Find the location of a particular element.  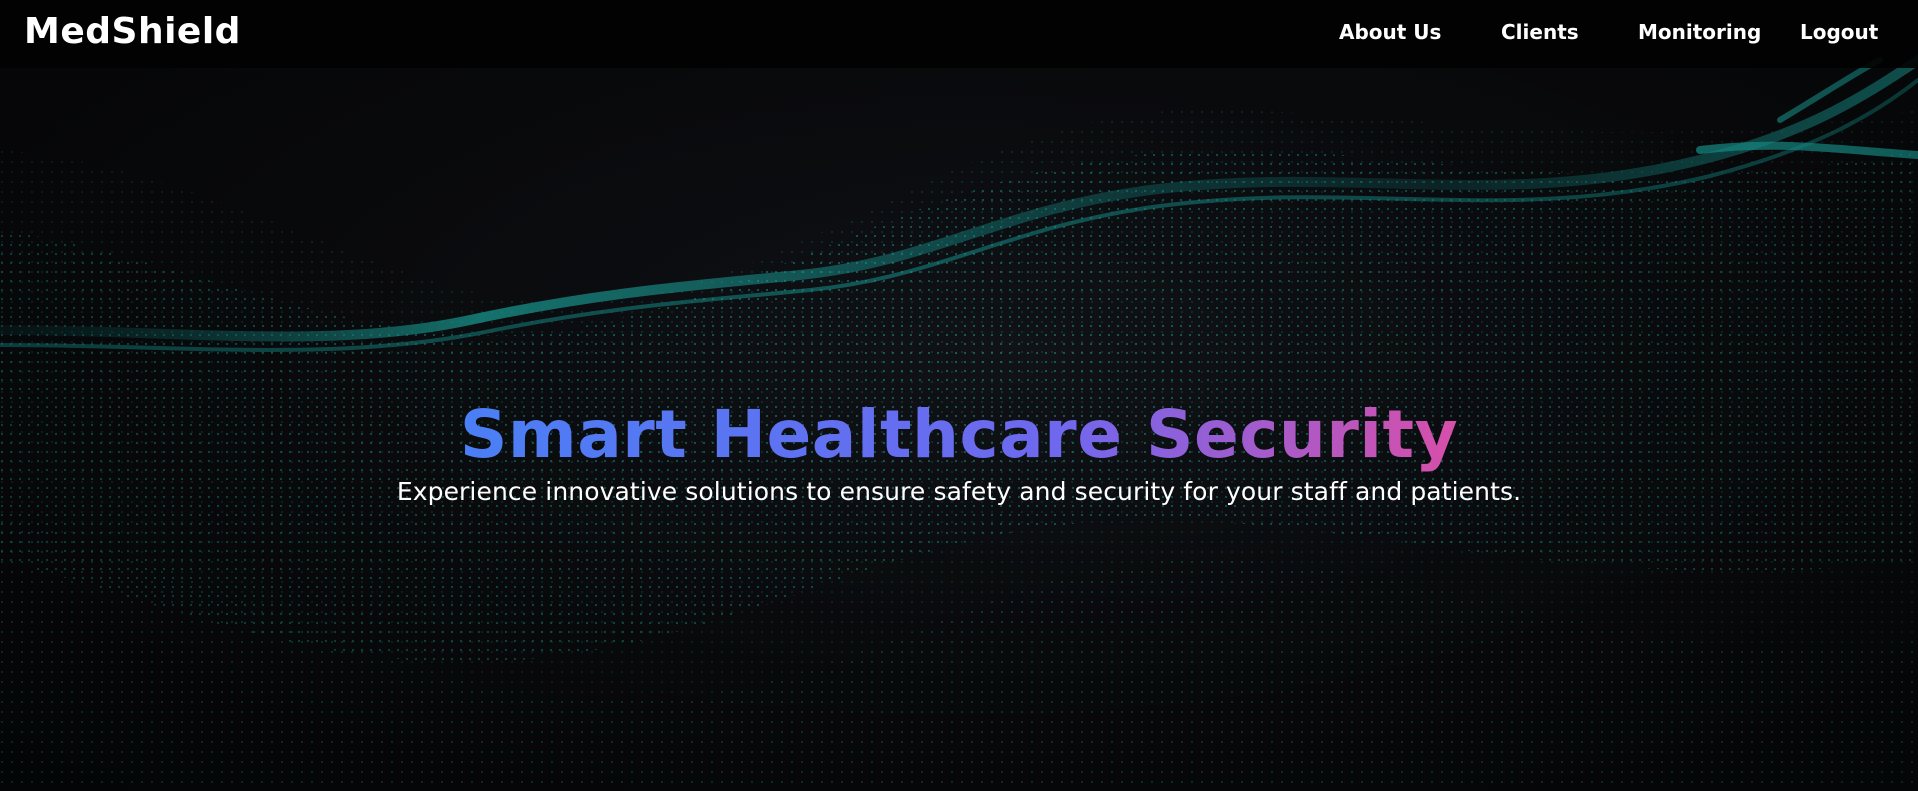

nav-link-monitoring: Monitoring is located at coordinates (1699, 32).